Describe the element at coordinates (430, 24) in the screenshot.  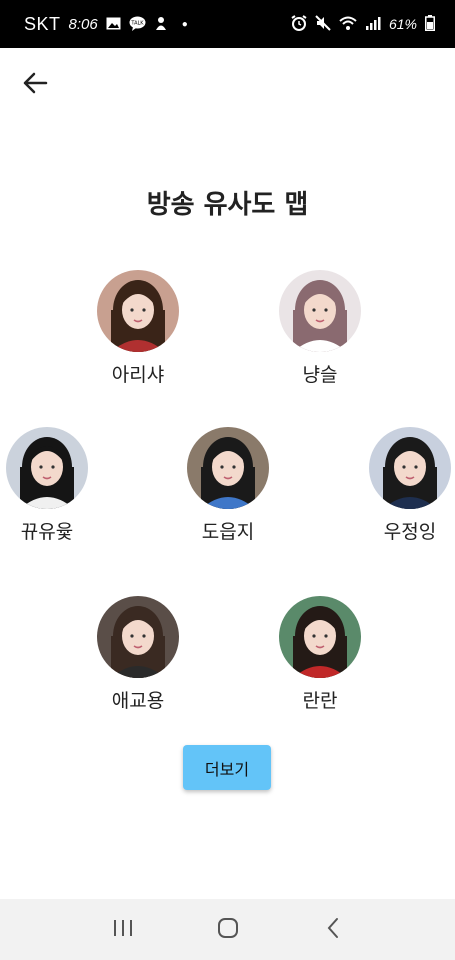
I see `battery-icon` at that location.